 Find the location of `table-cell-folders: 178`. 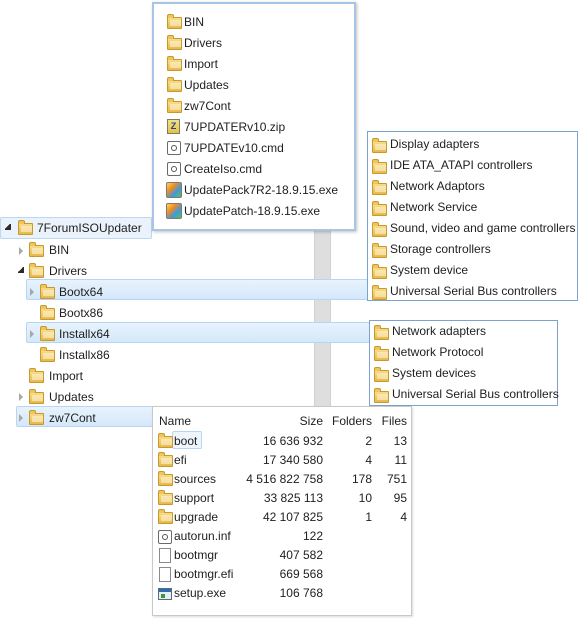

table-cell-folders: 178 is located at coordinates (361, 479).